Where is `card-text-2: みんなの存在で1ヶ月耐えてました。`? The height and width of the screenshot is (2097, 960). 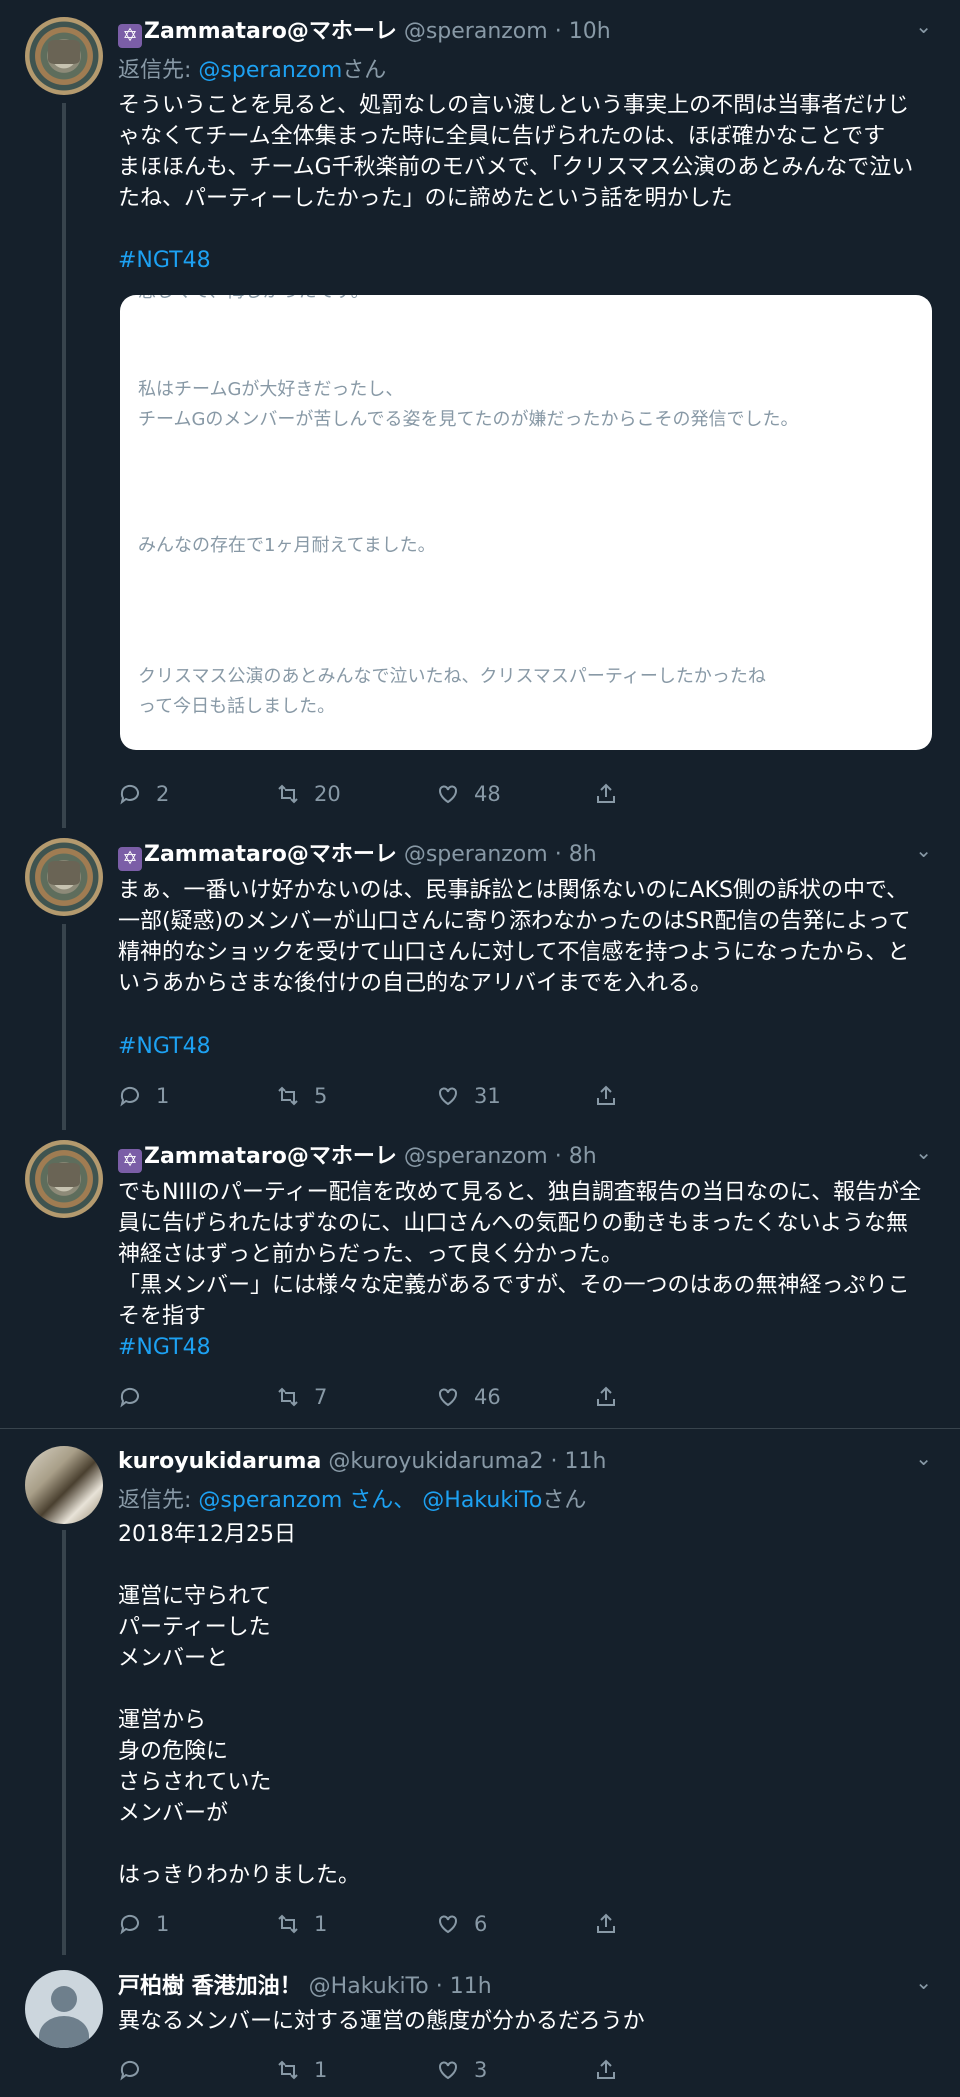
card-text-2: みんなの存在で1ヶ月耐えてました。 is located at coordinates (287, 545).